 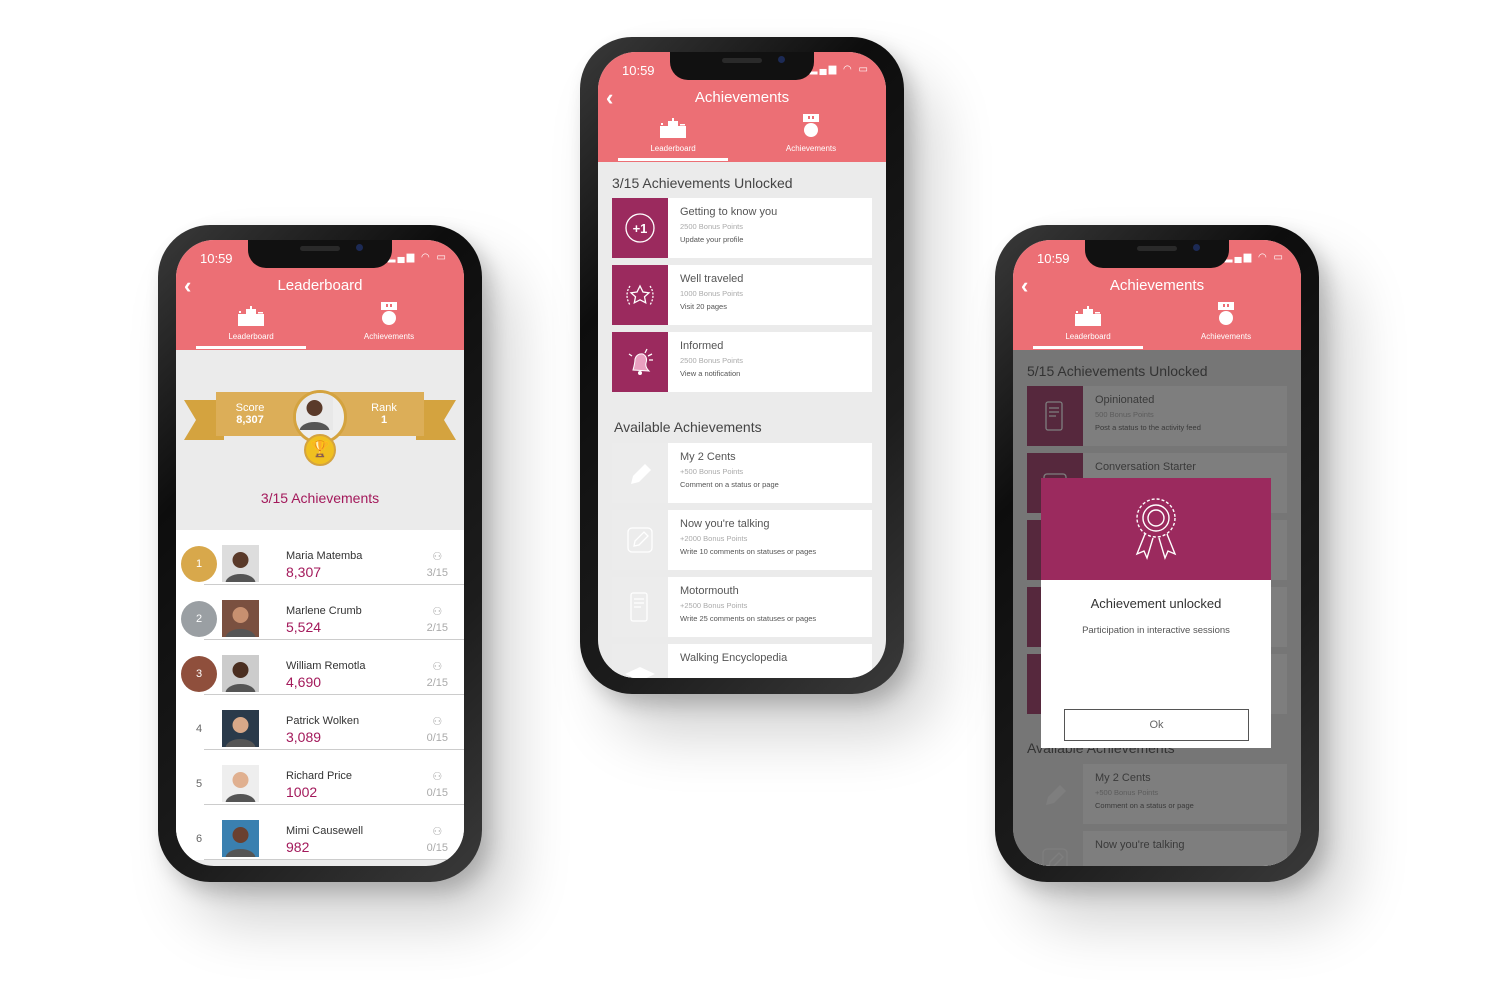 I want to click on leaderboard-row: 3 William Remotla 4,690 ⚇ 2/15, so click(x=320, y=667).